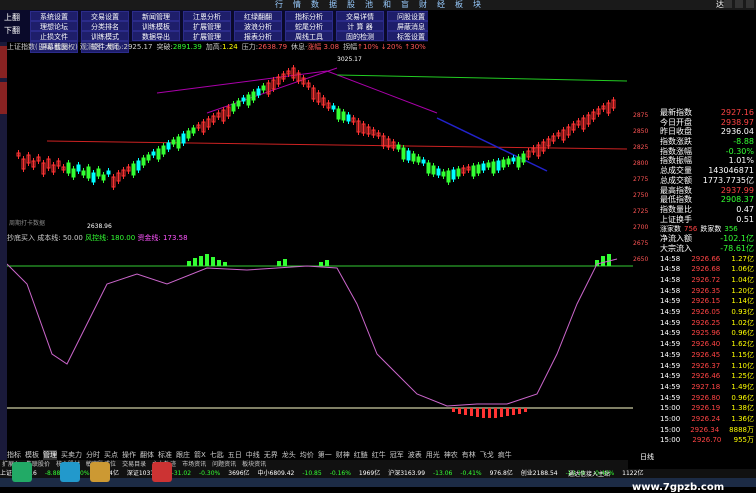 The height and width of the screenshot is (493, 756). Describe the element at coordinates (217, 455) in the screenshot. I see `indicator-tab: 七匙` at that location.